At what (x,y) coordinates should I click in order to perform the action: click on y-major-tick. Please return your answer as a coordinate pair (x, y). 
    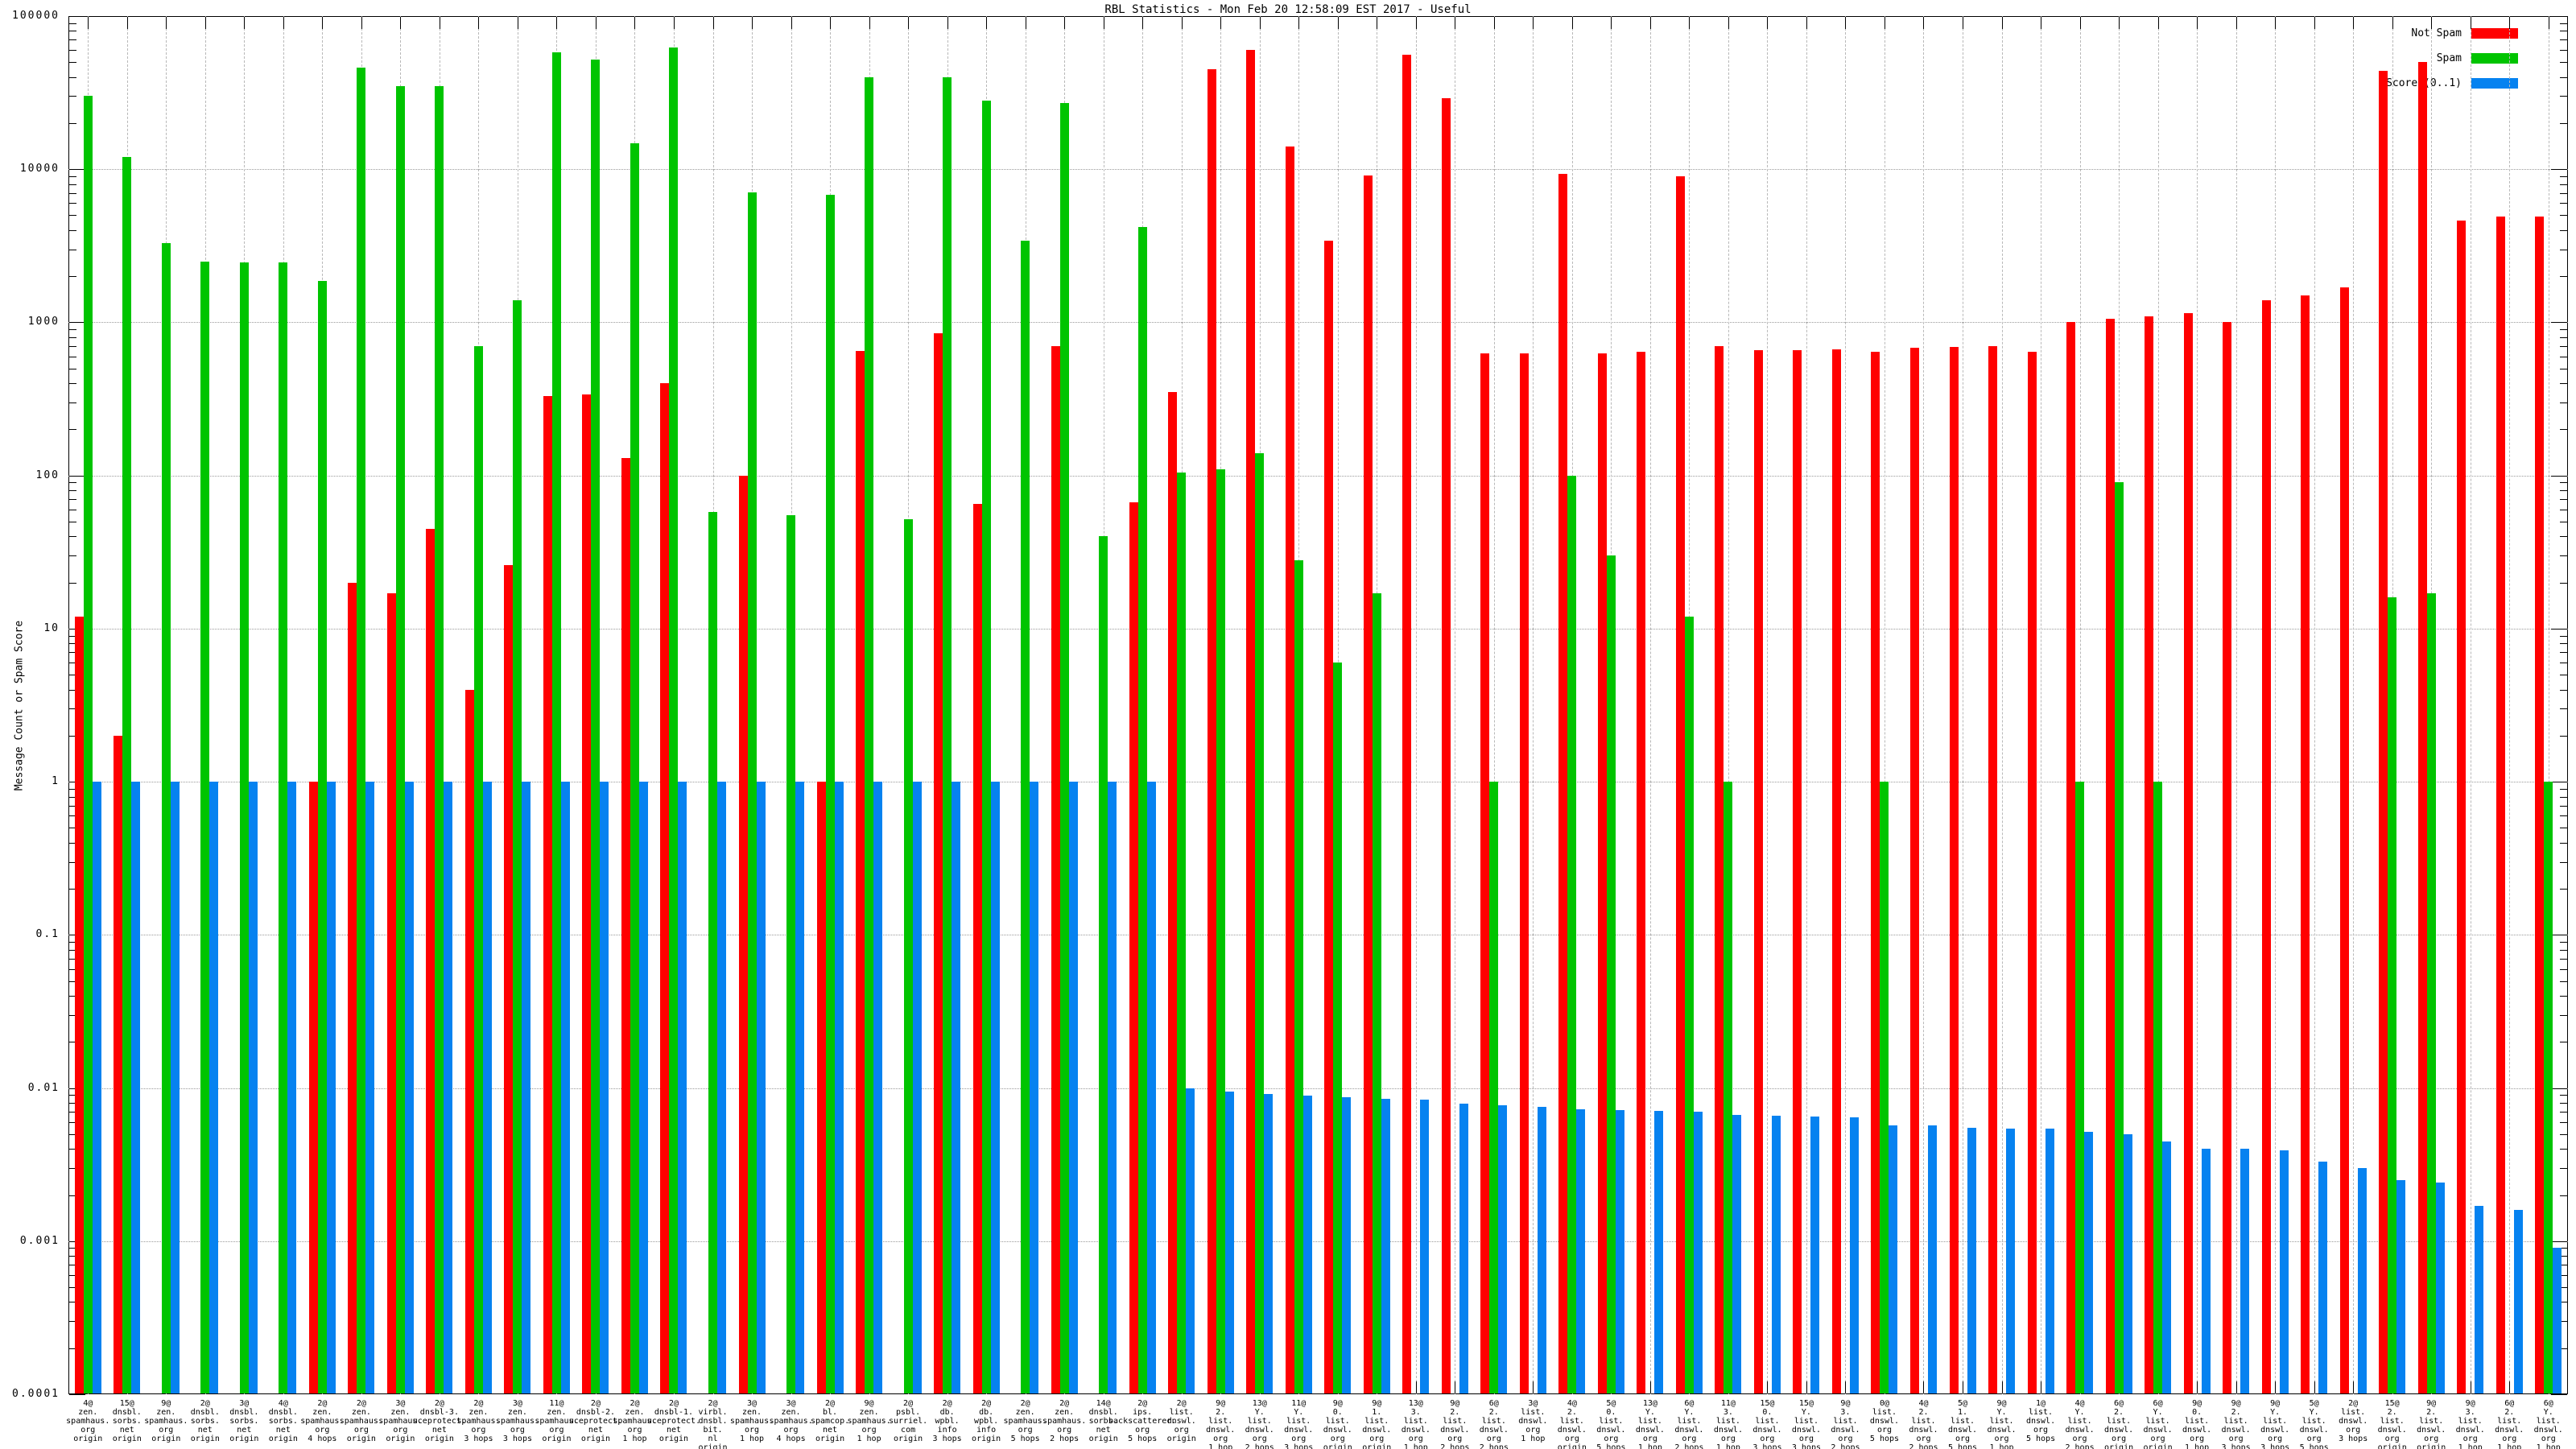
    Looking at the image, I should click on (2559, 1394).